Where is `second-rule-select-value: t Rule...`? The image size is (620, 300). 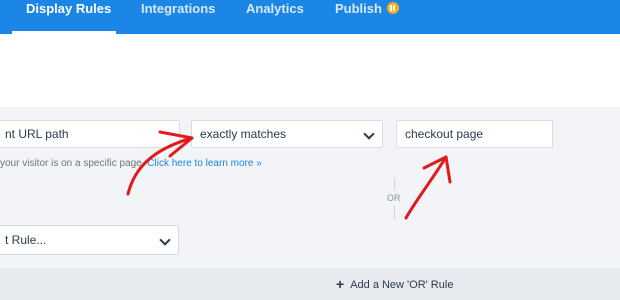
second-rule-select-value: t Rule... is located at coordinates (26, 240).